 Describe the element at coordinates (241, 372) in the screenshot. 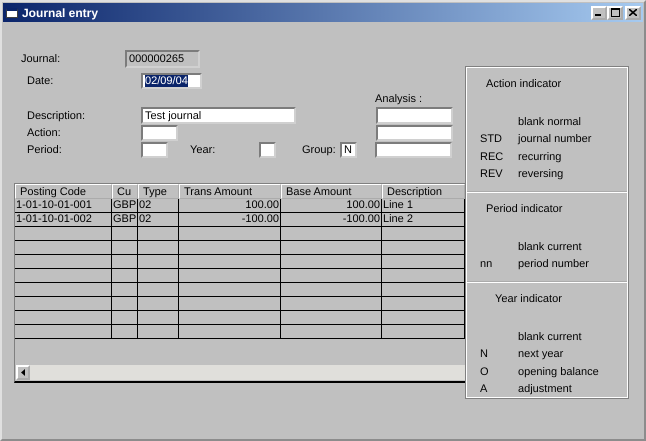

I see `horizontal-scrollbar` at that location.